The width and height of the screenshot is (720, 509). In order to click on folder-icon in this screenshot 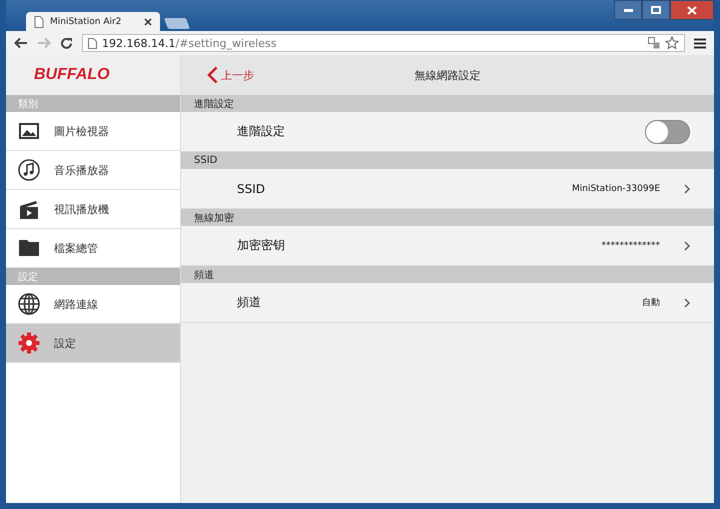, I will do `click(29, 248)`.